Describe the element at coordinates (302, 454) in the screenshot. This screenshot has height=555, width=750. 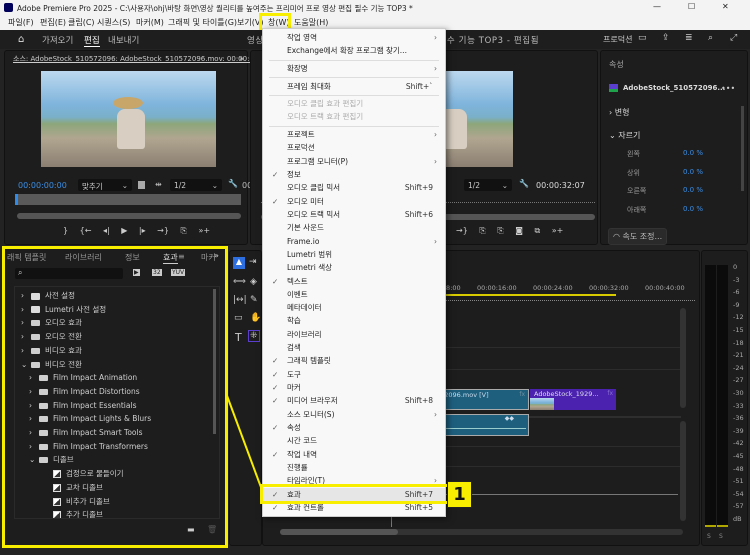
I see `menu-item-label: 작업 내역` at that location.